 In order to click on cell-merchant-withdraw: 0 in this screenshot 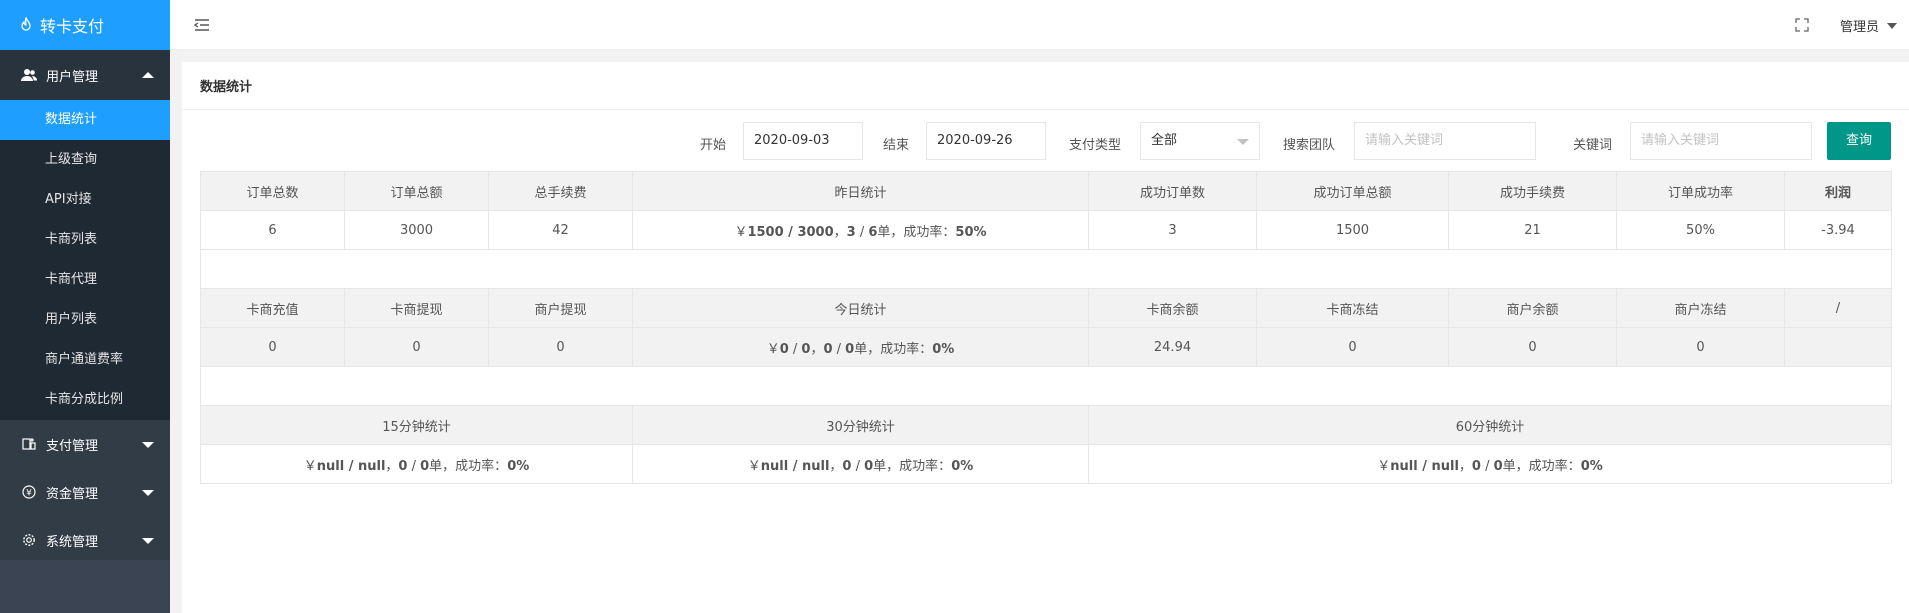, I will do `click(560, 347)`.